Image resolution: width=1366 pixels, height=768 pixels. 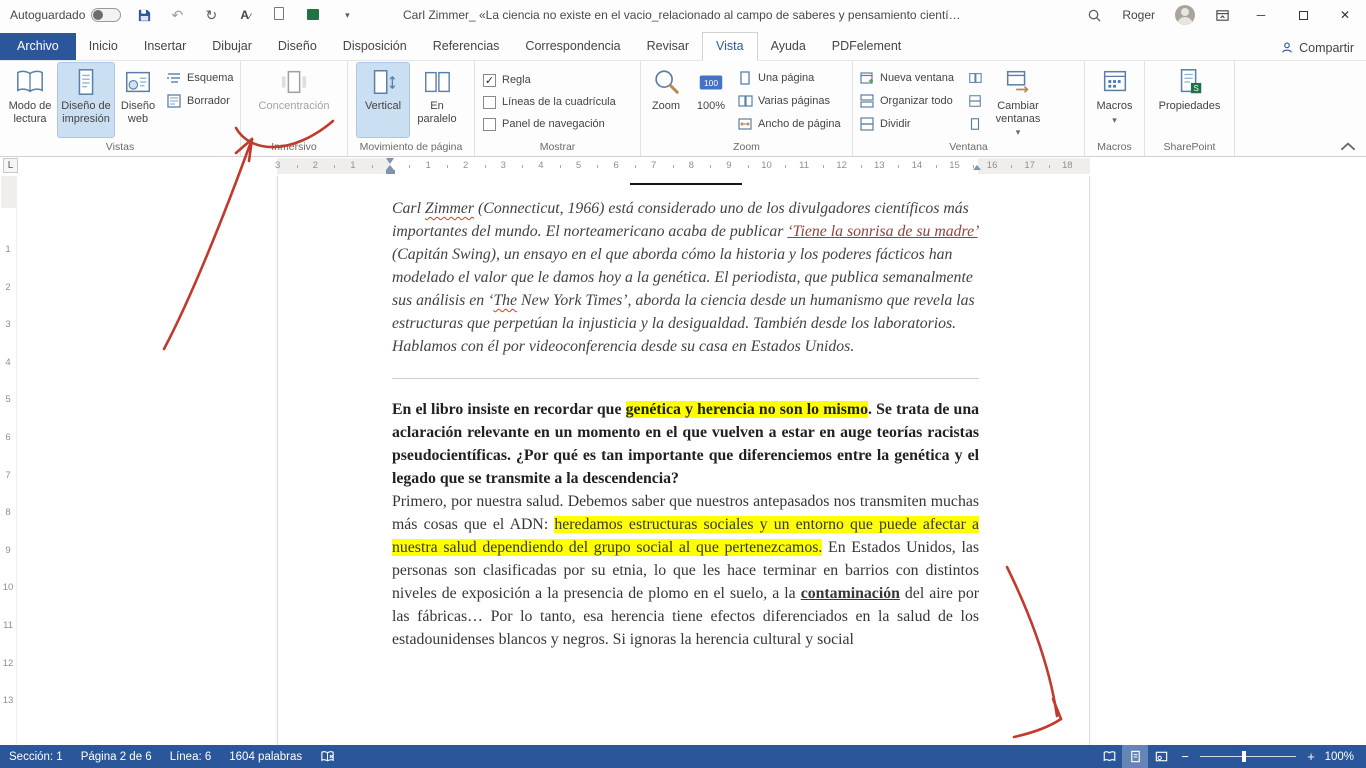 I want to click on minimize-button: ─, so click(x=1261, y=15).